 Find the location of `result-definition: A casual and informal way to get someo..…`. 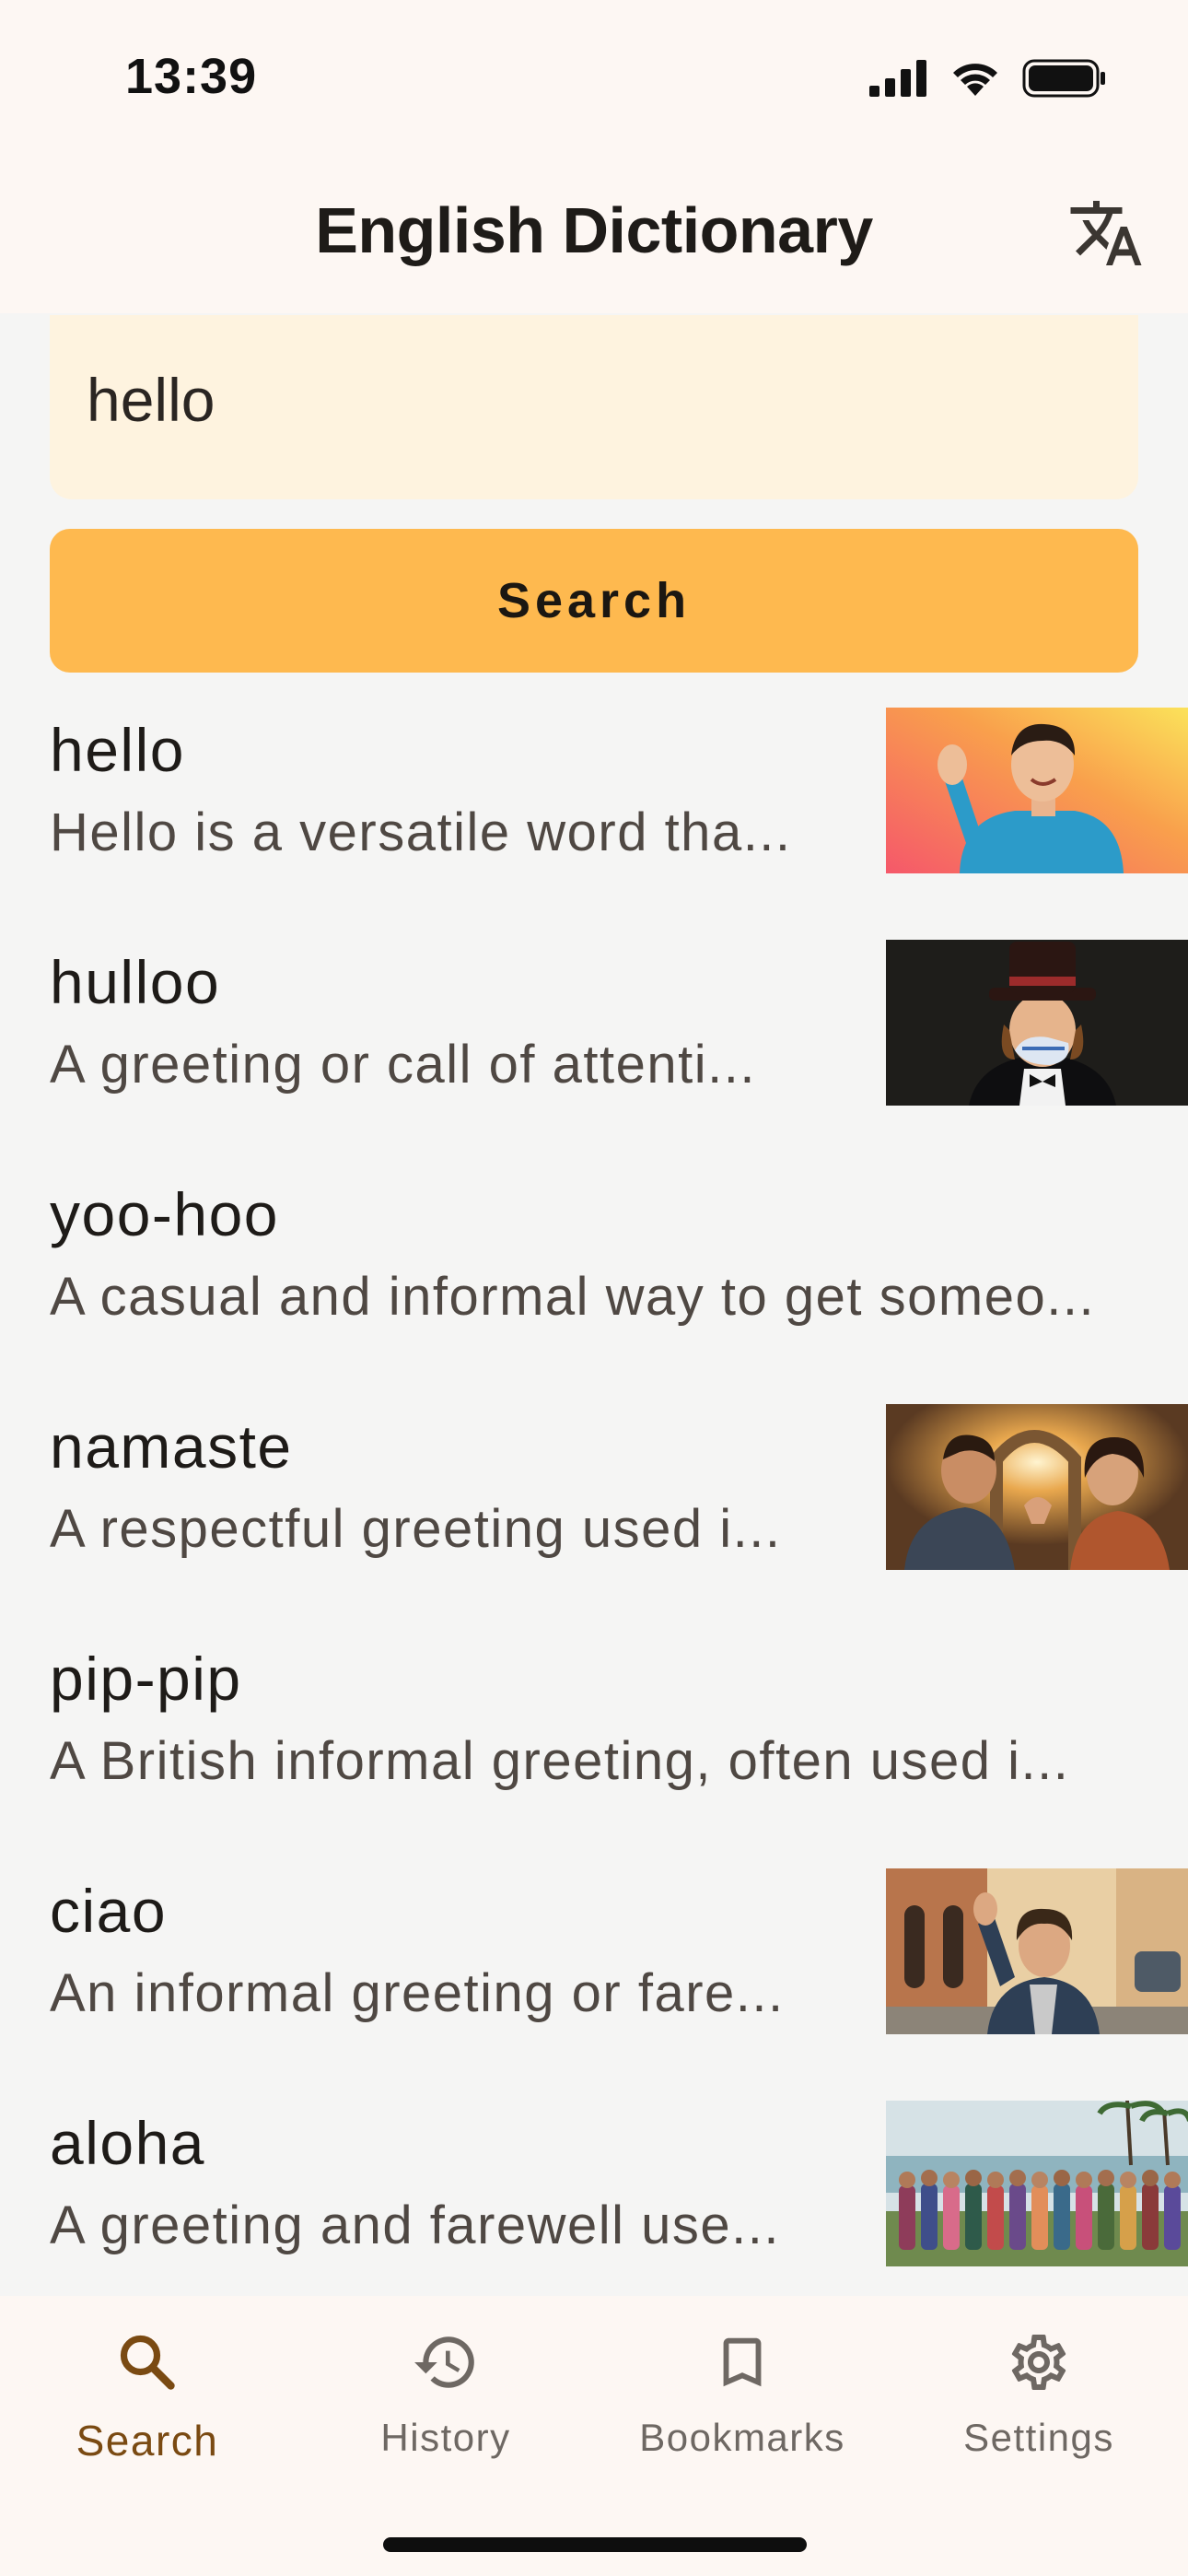

result-definition: A casual and informal way to get someo..… is located at coordinates (573, 1297).